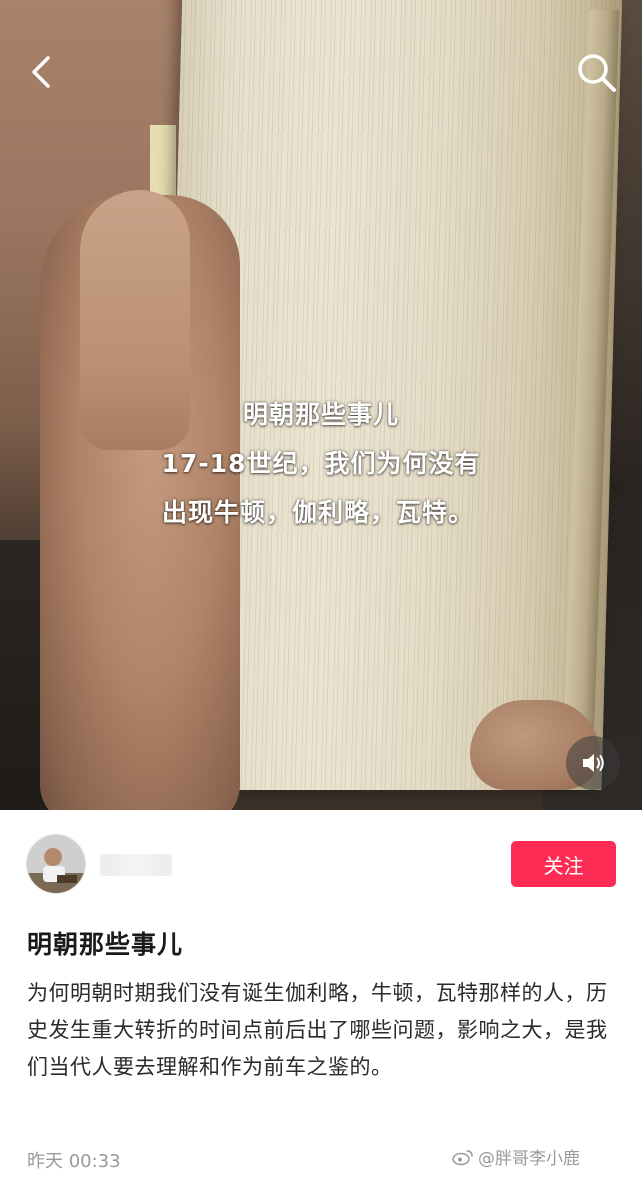 The width and height of the screenshot is (642, 1200). I want to click on weibo-icon, so click(462, 1157).